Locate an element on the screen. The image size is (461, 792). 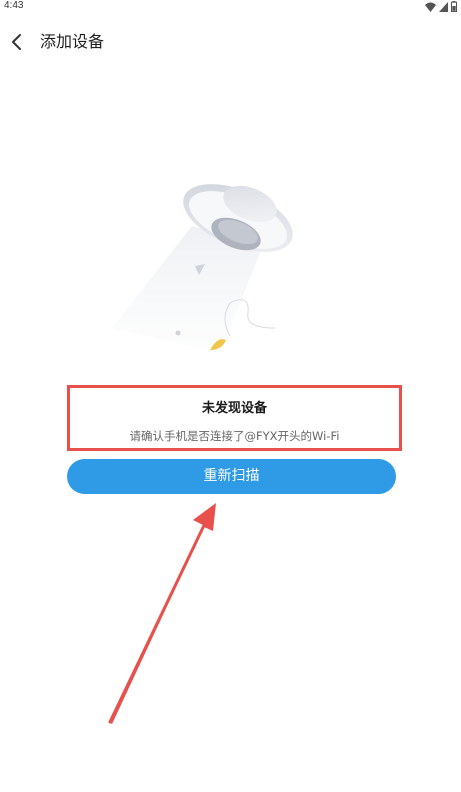
back-button is located at coordinates (16, 42).